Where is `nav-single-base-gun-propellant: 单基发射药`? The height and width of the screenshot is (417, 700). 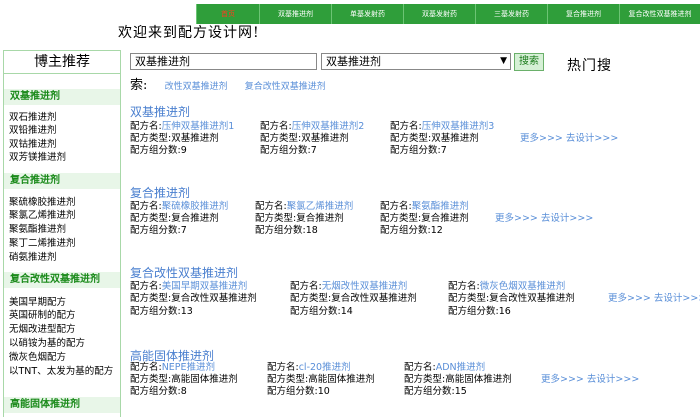
nav-single-base-gun-propellant: 单基发射药 is located at coordinates (367, 14).